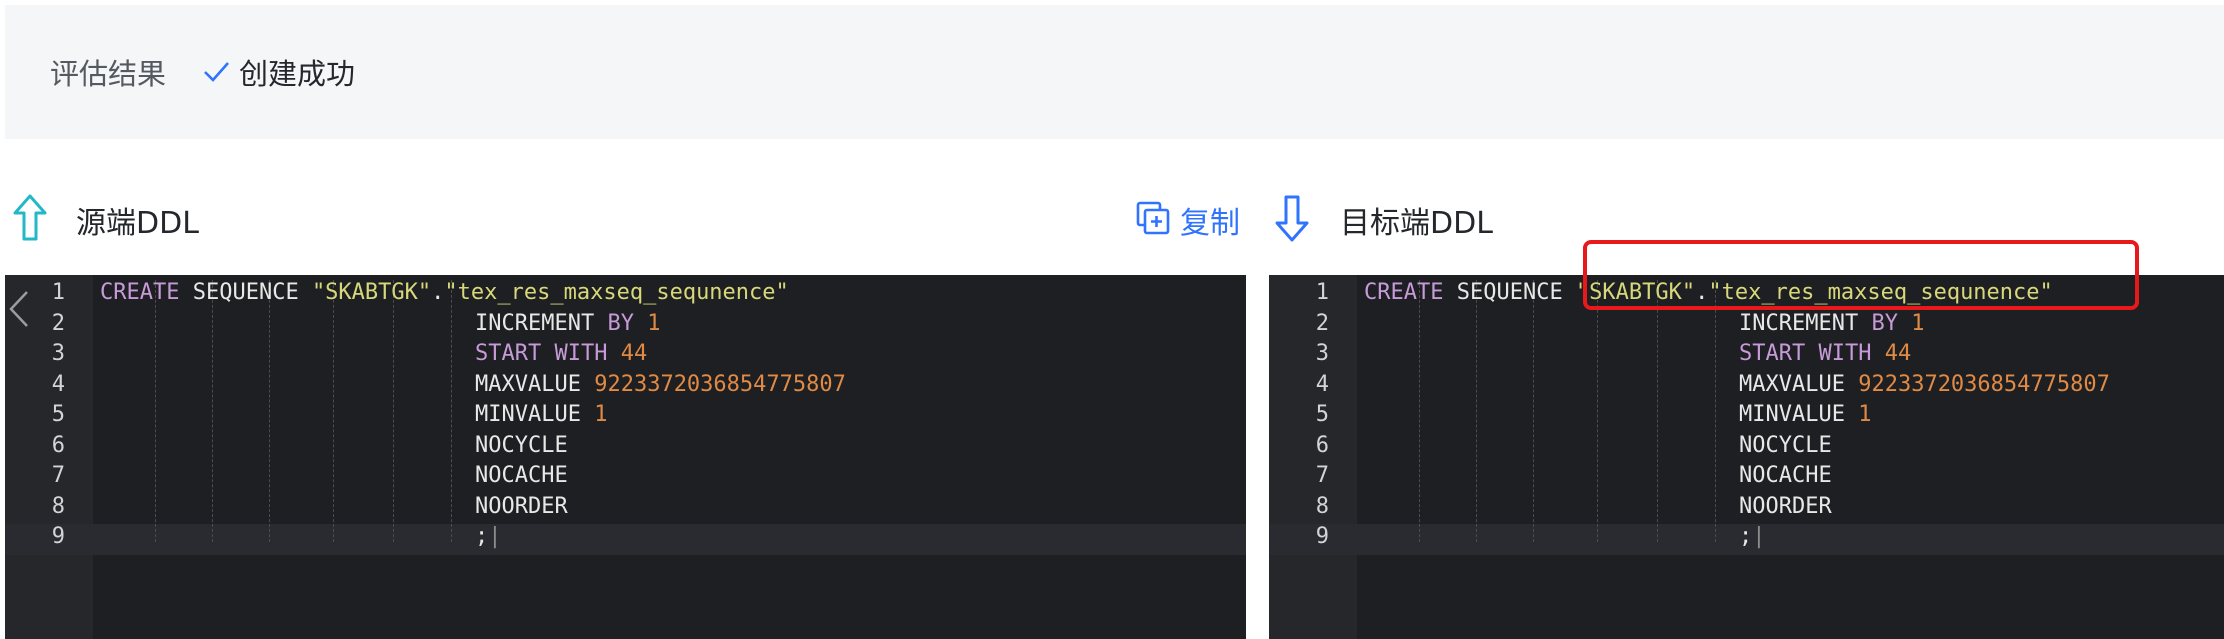 Image resolution: width=2224 pixels, height=639 pixels. What do you see at coordinates (371, 292) in the screenshot?
I see `code-token: "SKABTGK"` at bounding box center [371, 292].